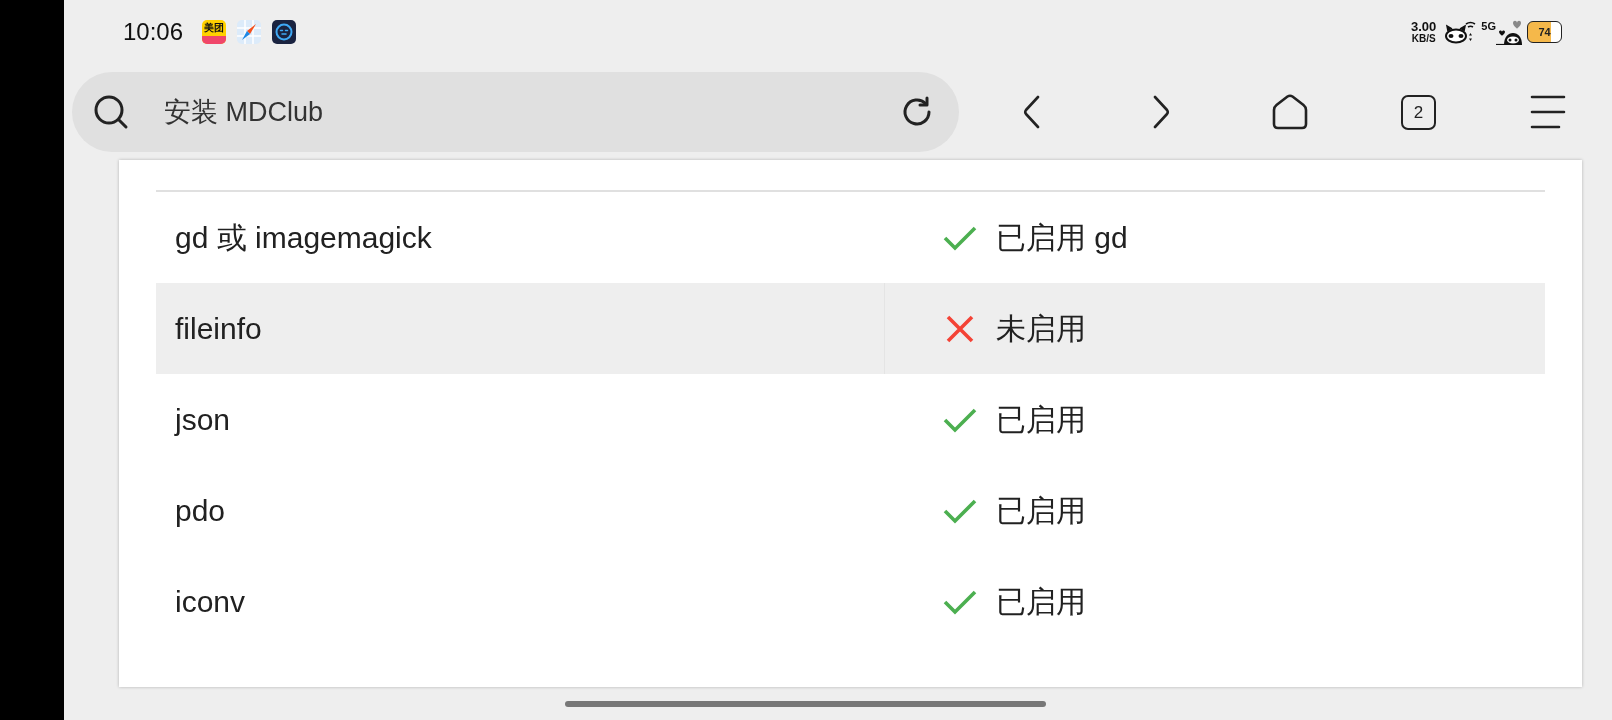 This screenshot has height=720, width=1612. Describe the element at coordinates (530, 112) in the screenshot. I see `address-field: 安装 MDClub` at that location.